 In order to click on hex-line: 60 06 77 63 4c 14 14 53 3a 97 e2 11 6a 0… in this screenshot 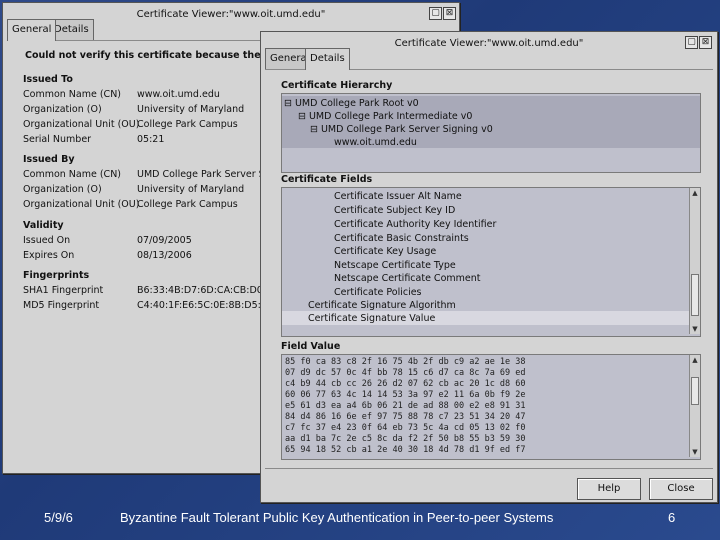, I will do `click(405, 395)`.